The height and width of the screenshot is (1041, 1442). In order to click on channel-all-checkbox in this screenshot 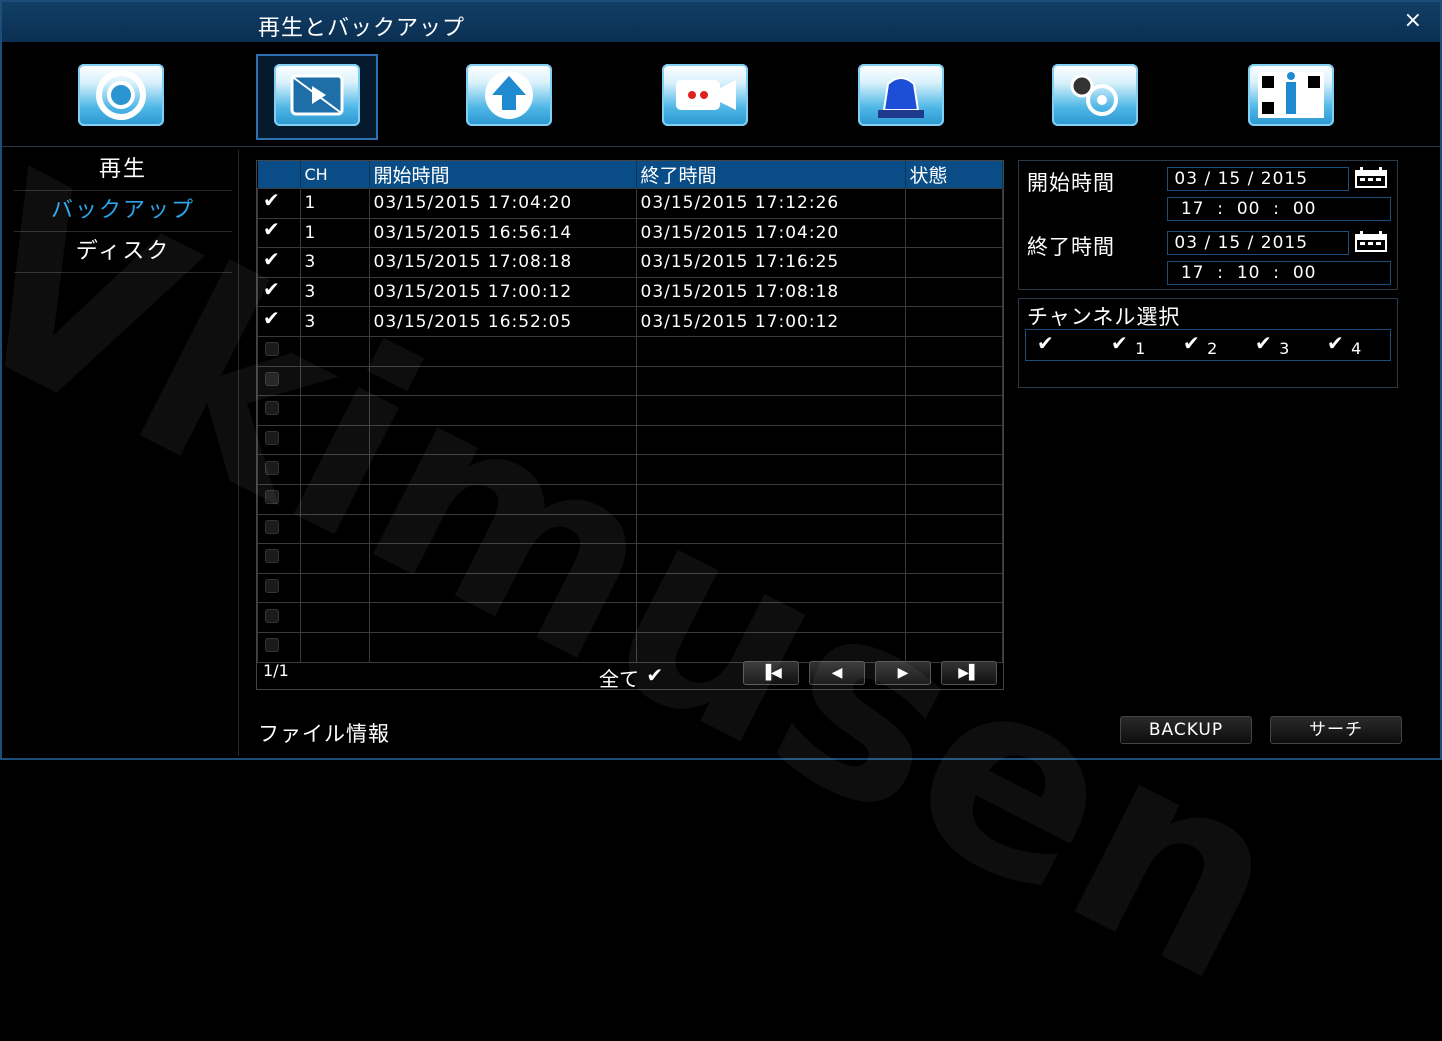, I will do `click(1046, 344)`.